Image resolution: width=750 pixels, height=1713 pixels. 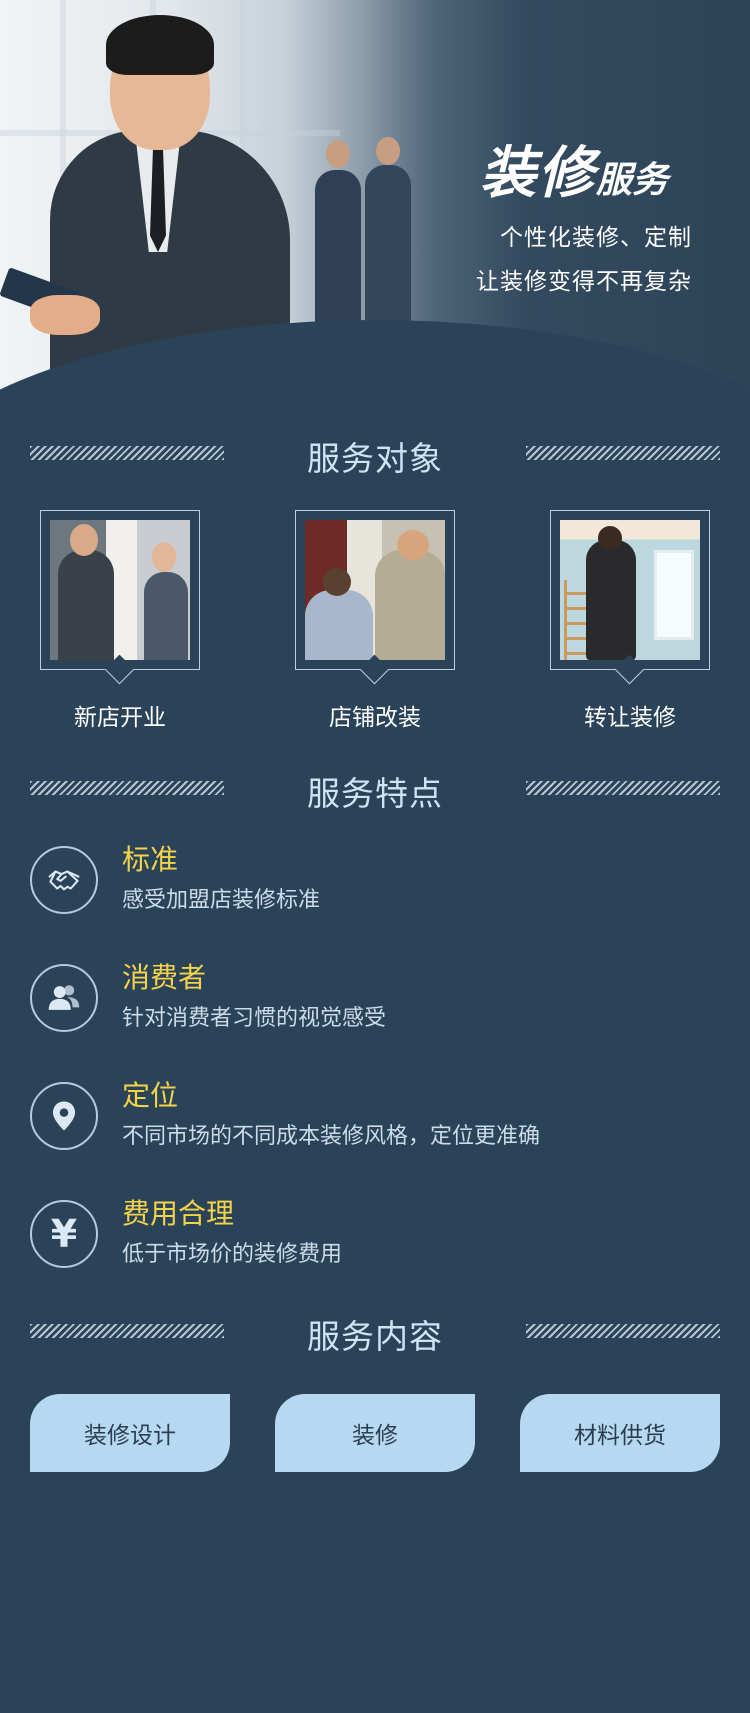 What do you see at coordinates (130, 1433) in the screenshot?
I see `service-chip-design: 装修设计` at bounding box center [130, 1433].